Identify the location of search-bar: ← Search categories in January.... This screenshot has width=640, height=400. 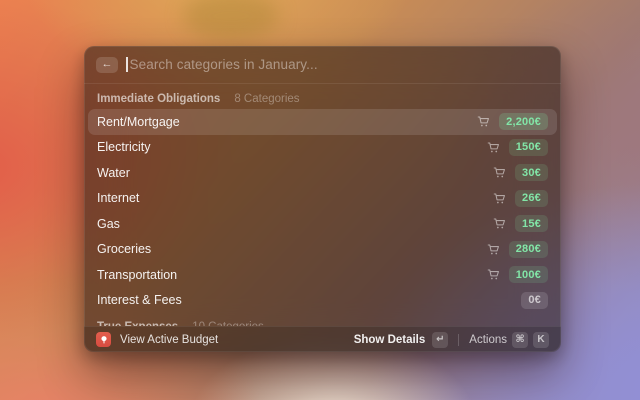
(322, 65).